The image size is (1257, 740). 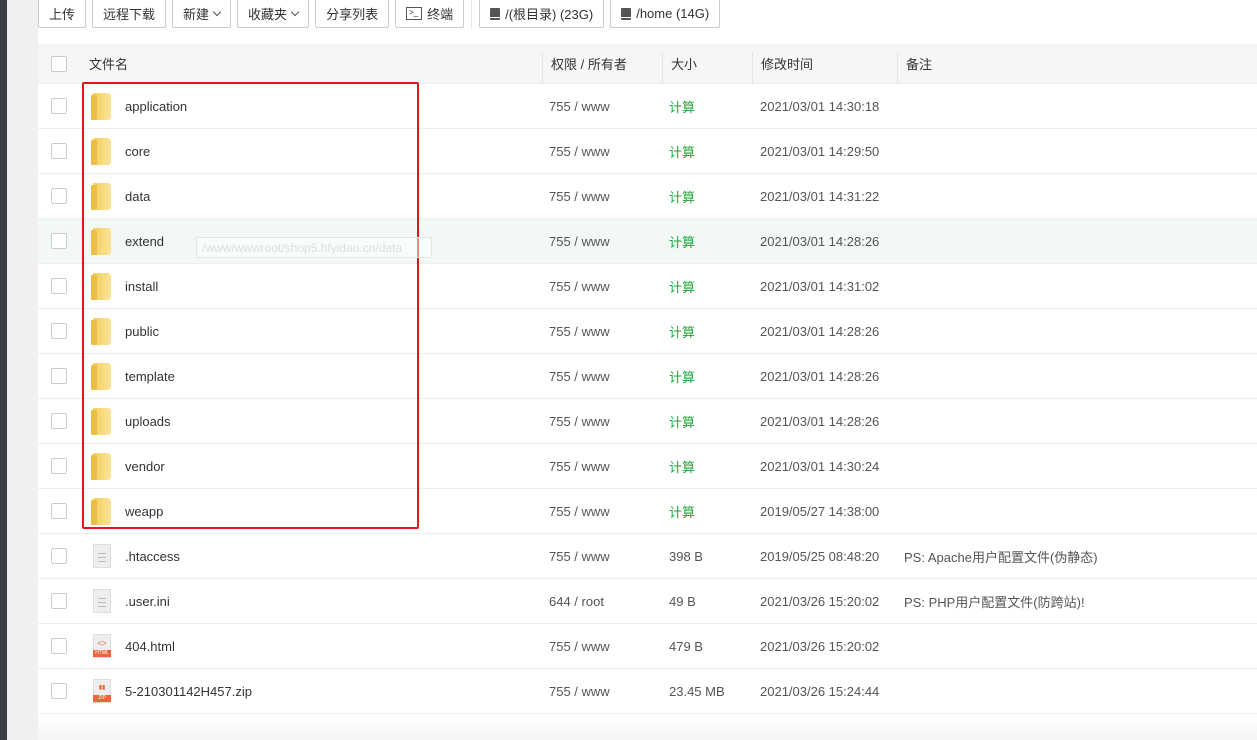 I want to click on disk-root-button: /(根目录) (23G), so click(x=542, y=14).